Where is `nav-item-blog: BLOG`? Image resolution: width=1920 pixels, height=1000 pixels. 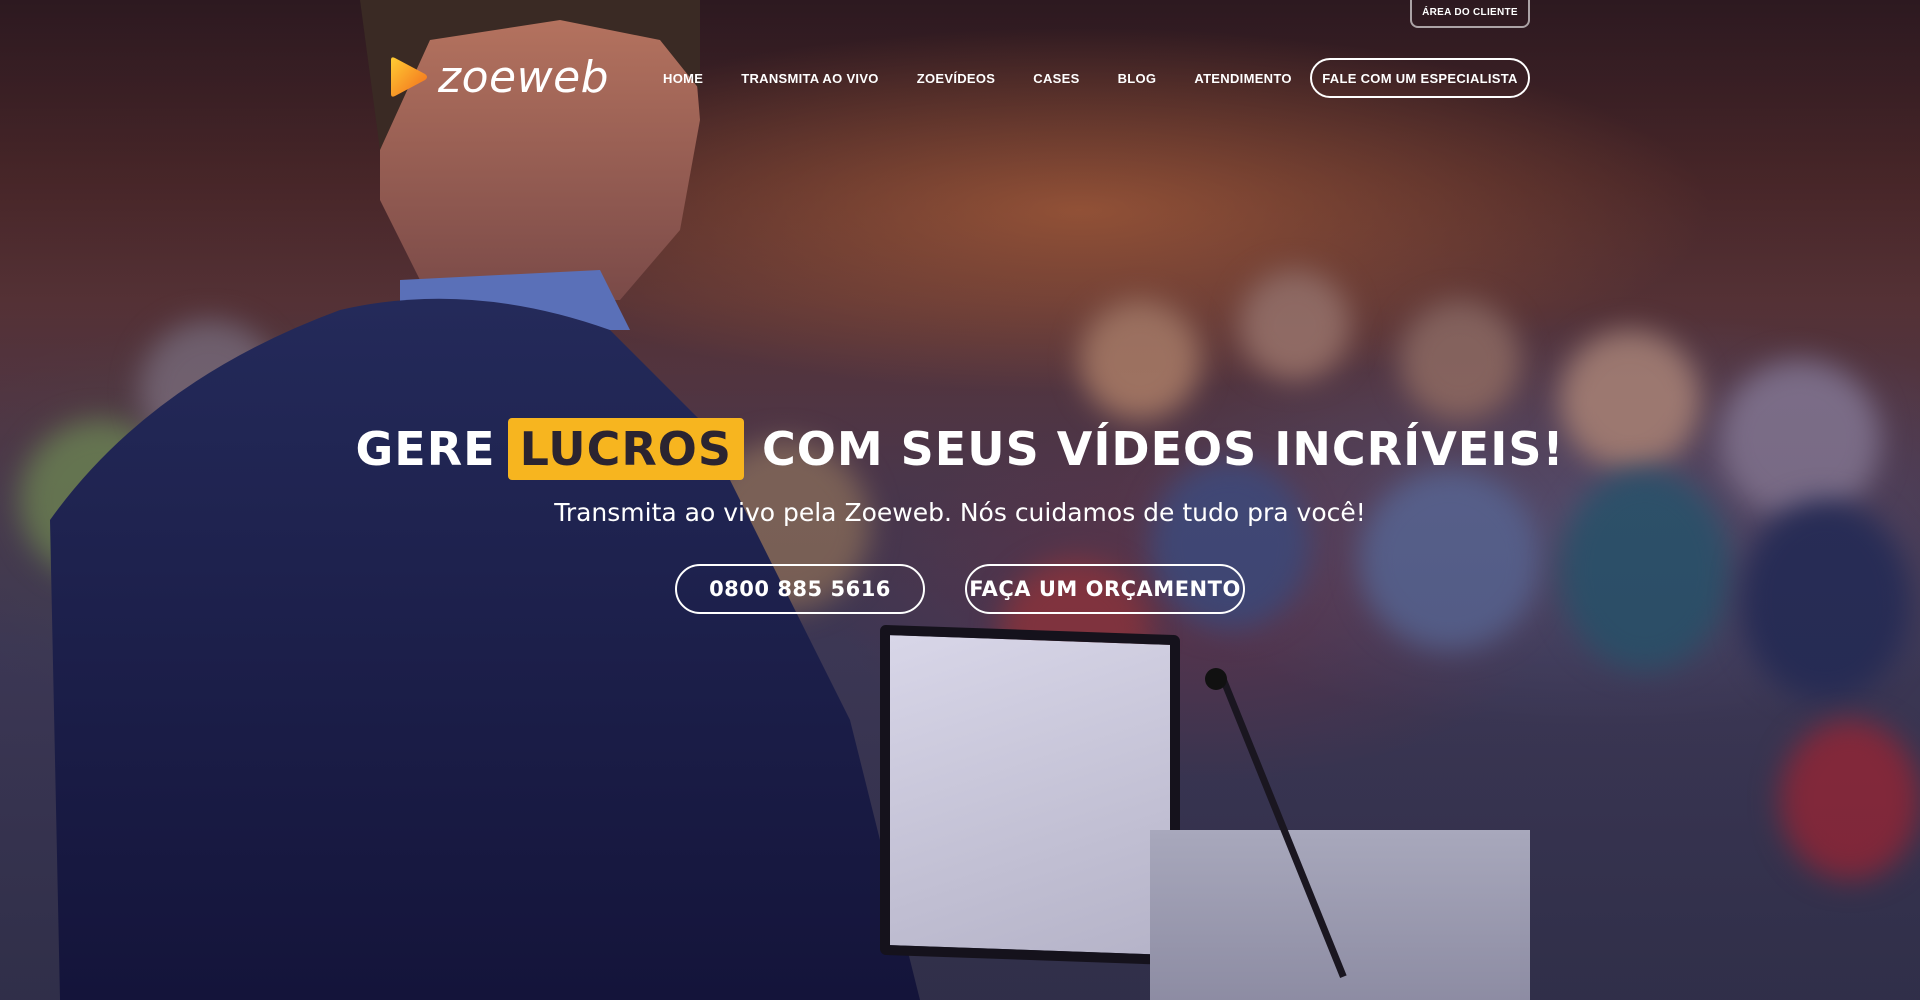
nav-item-blog: BLOG is located at coordinates (1137, 78).